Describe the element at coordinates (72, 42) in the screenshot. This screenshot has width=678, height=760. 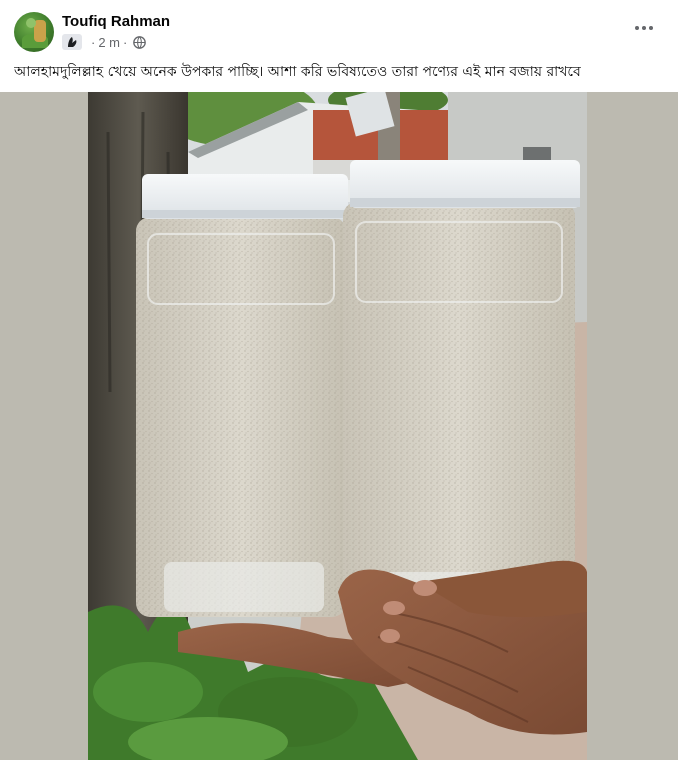
I see `group-badge-icon` at that location.